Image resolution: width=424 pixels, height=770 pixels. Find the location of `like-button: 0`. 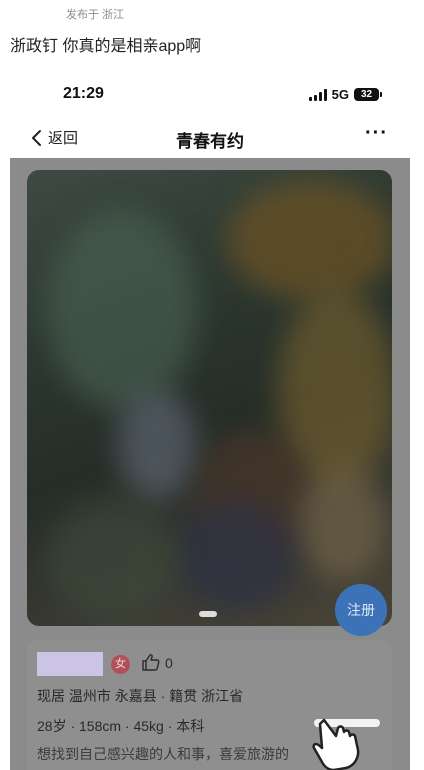

like-button: 0 is located at coordinates (157, 662).